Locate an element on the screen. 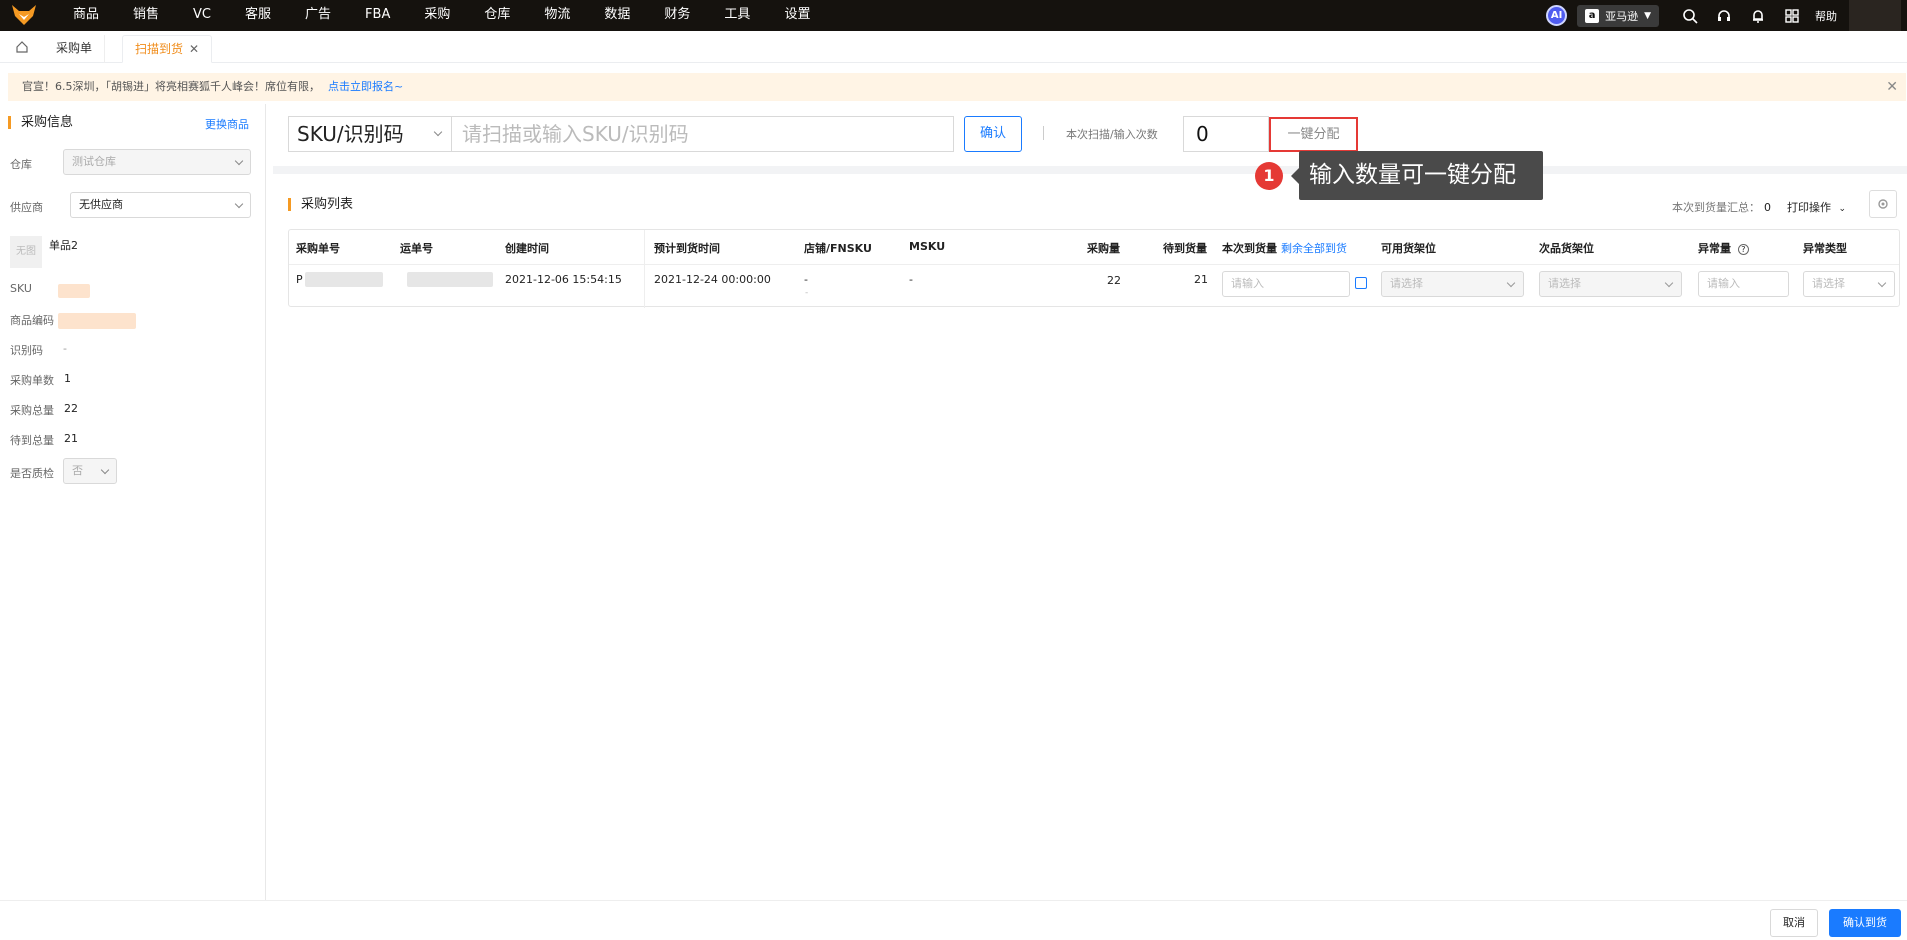  one-click-allocate-button: 一键分配 is located at coordinates (1313, 134).